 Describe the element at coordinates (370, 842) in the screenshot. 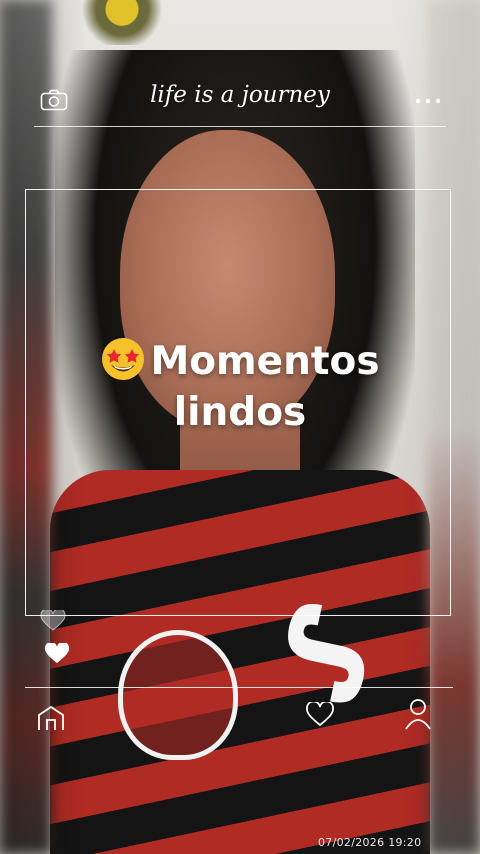

I see `photo-timestamp: 07/02/2026 19:20` at that location.